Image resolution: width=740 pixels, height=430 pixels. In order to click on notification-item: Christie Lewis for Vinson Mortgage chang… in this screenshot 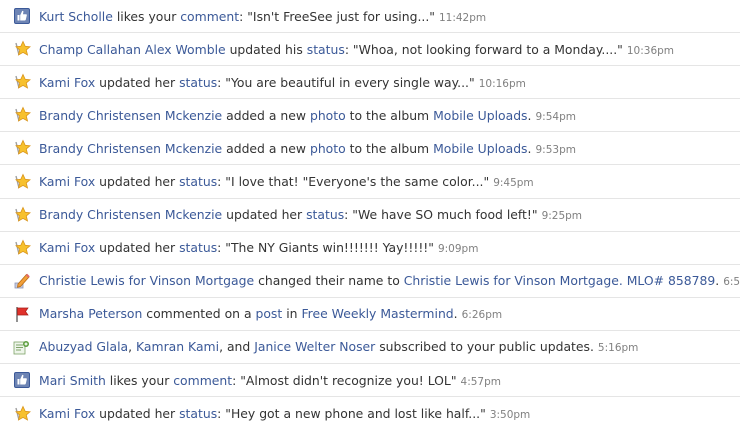, I will do `click(370, 281)`.